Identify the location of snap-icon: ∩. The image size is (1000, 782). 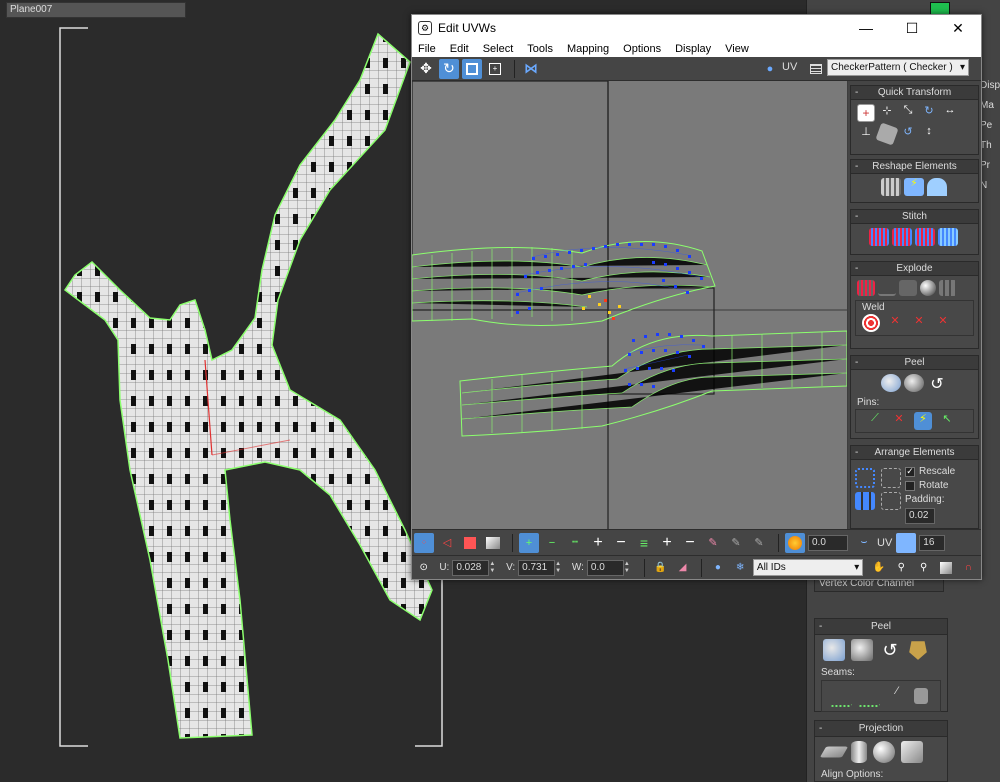
(968, 568).